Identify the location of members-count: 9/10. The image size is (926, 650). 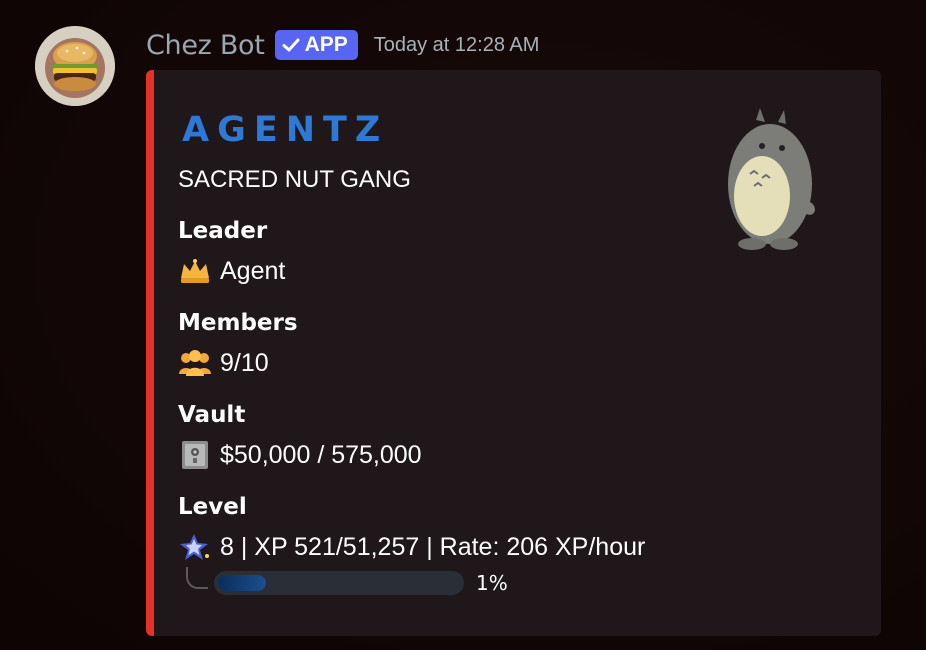
(244, 362).